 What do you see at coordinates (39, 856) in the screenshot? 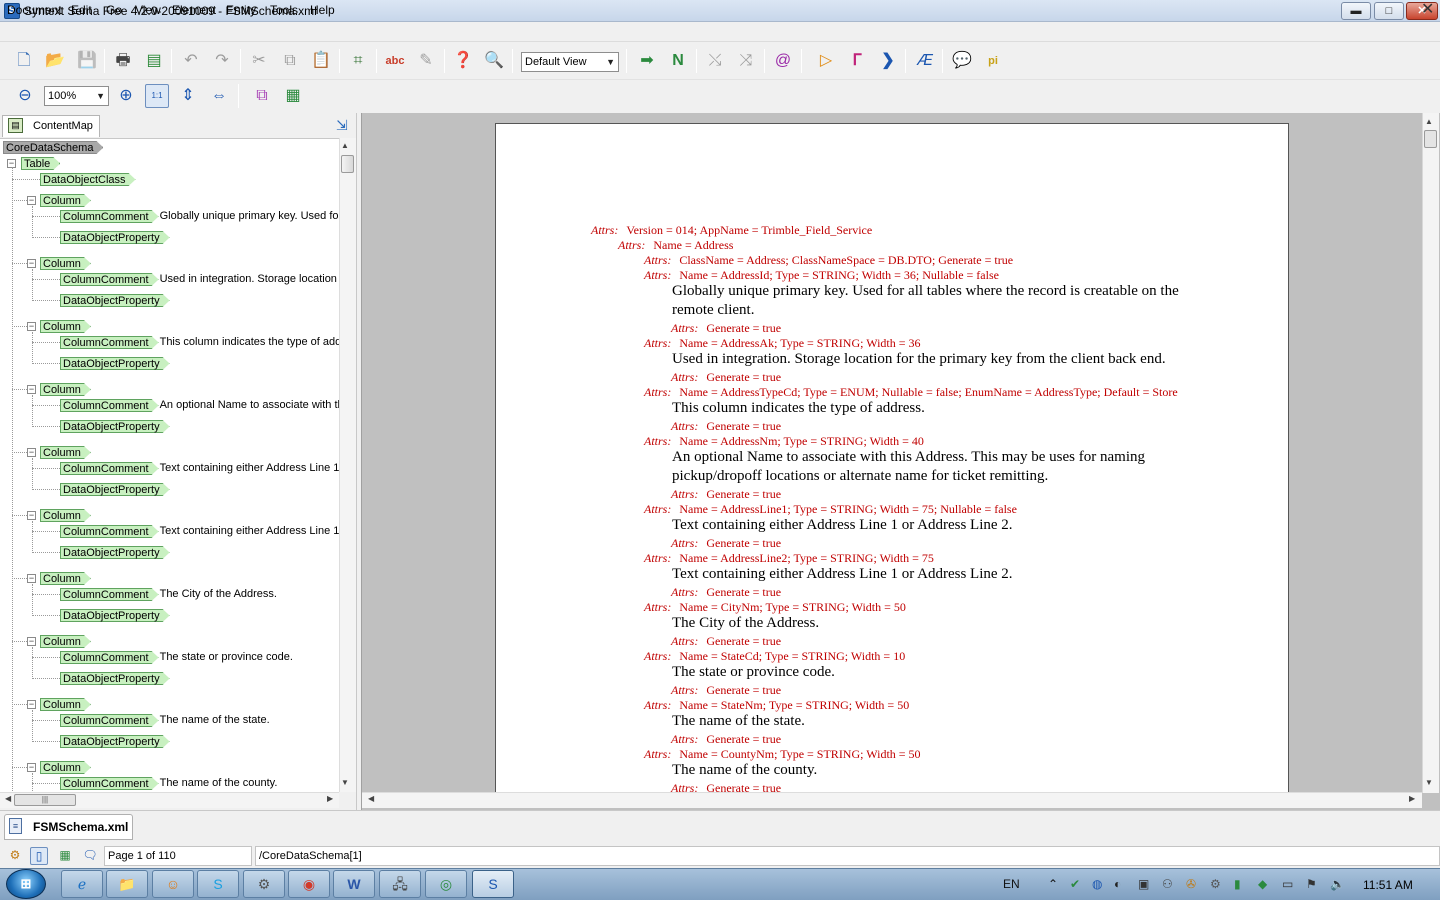
I see `page-view-icon: ▯` at bounding box center [39, 856].